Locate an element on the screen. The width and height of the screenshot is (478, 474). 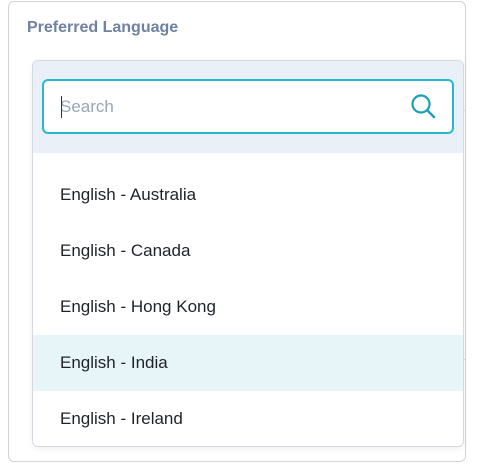
text-cursor is located at coordinates (61, 107).